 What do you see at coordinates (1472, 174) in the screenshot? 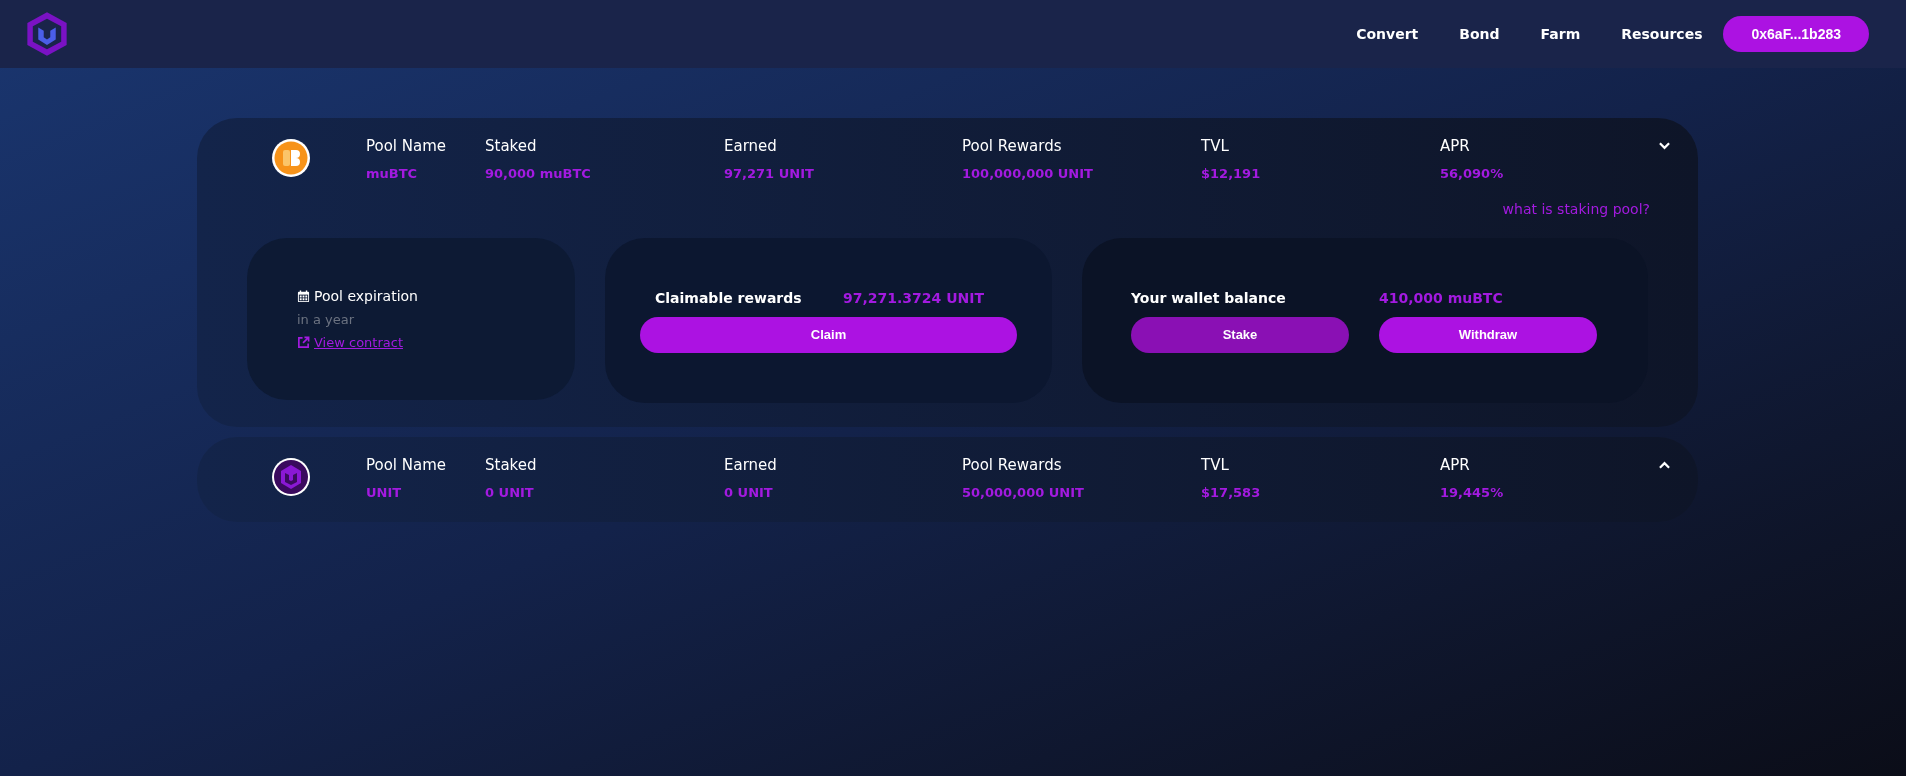
I see `stat-value: 56,090%` at bounding box center [1472, 174].